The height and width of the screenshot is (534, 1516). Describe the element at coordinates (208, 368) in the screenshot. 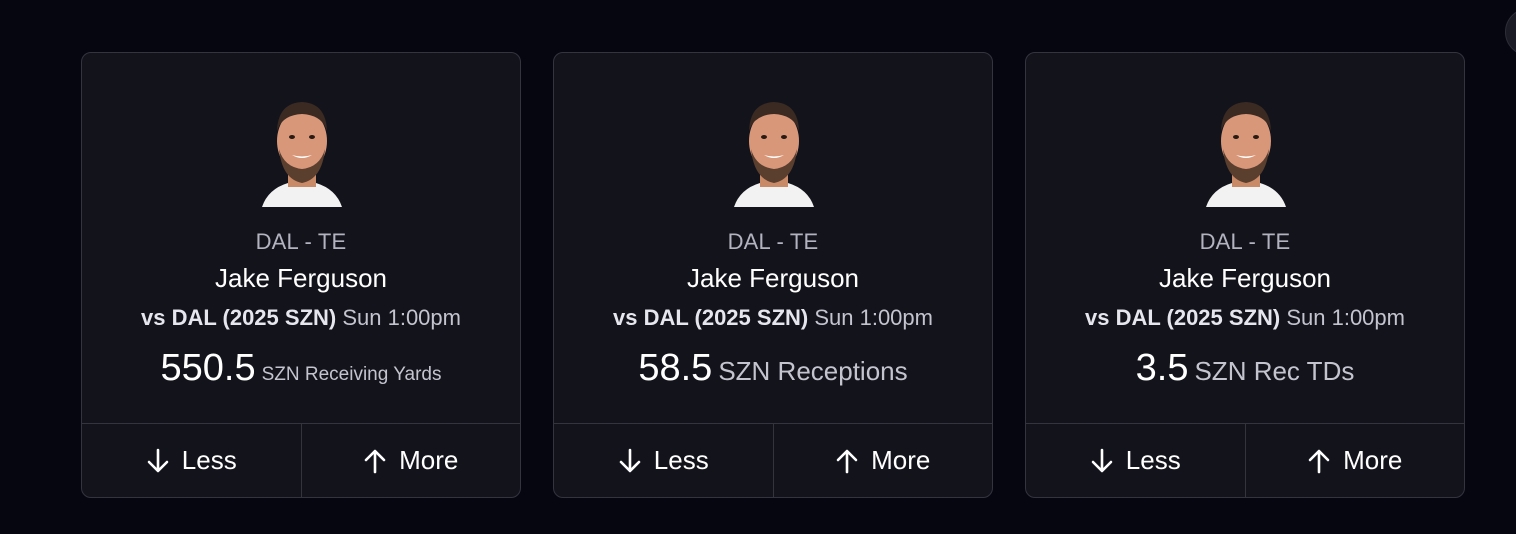

I see `line-value: 550.5` at that location.